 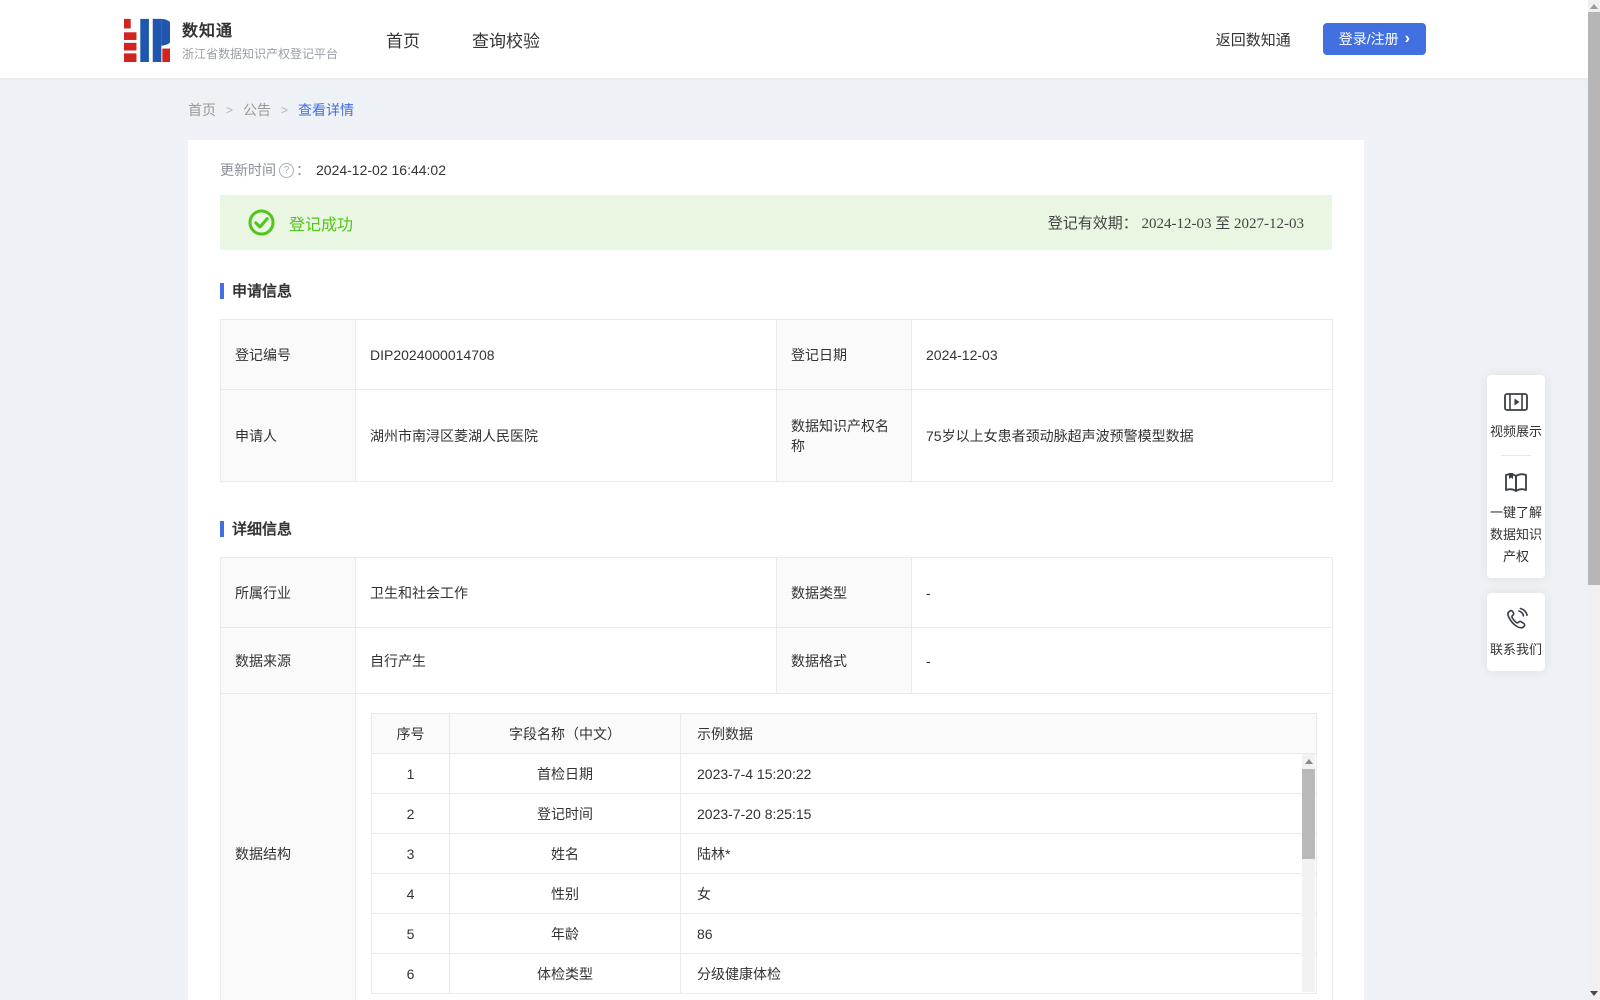 What do you see at coordinates (776, 290) in the screenshot?
I see `apply-info-section-title: 申请信息` at bounding box center [776, 290].